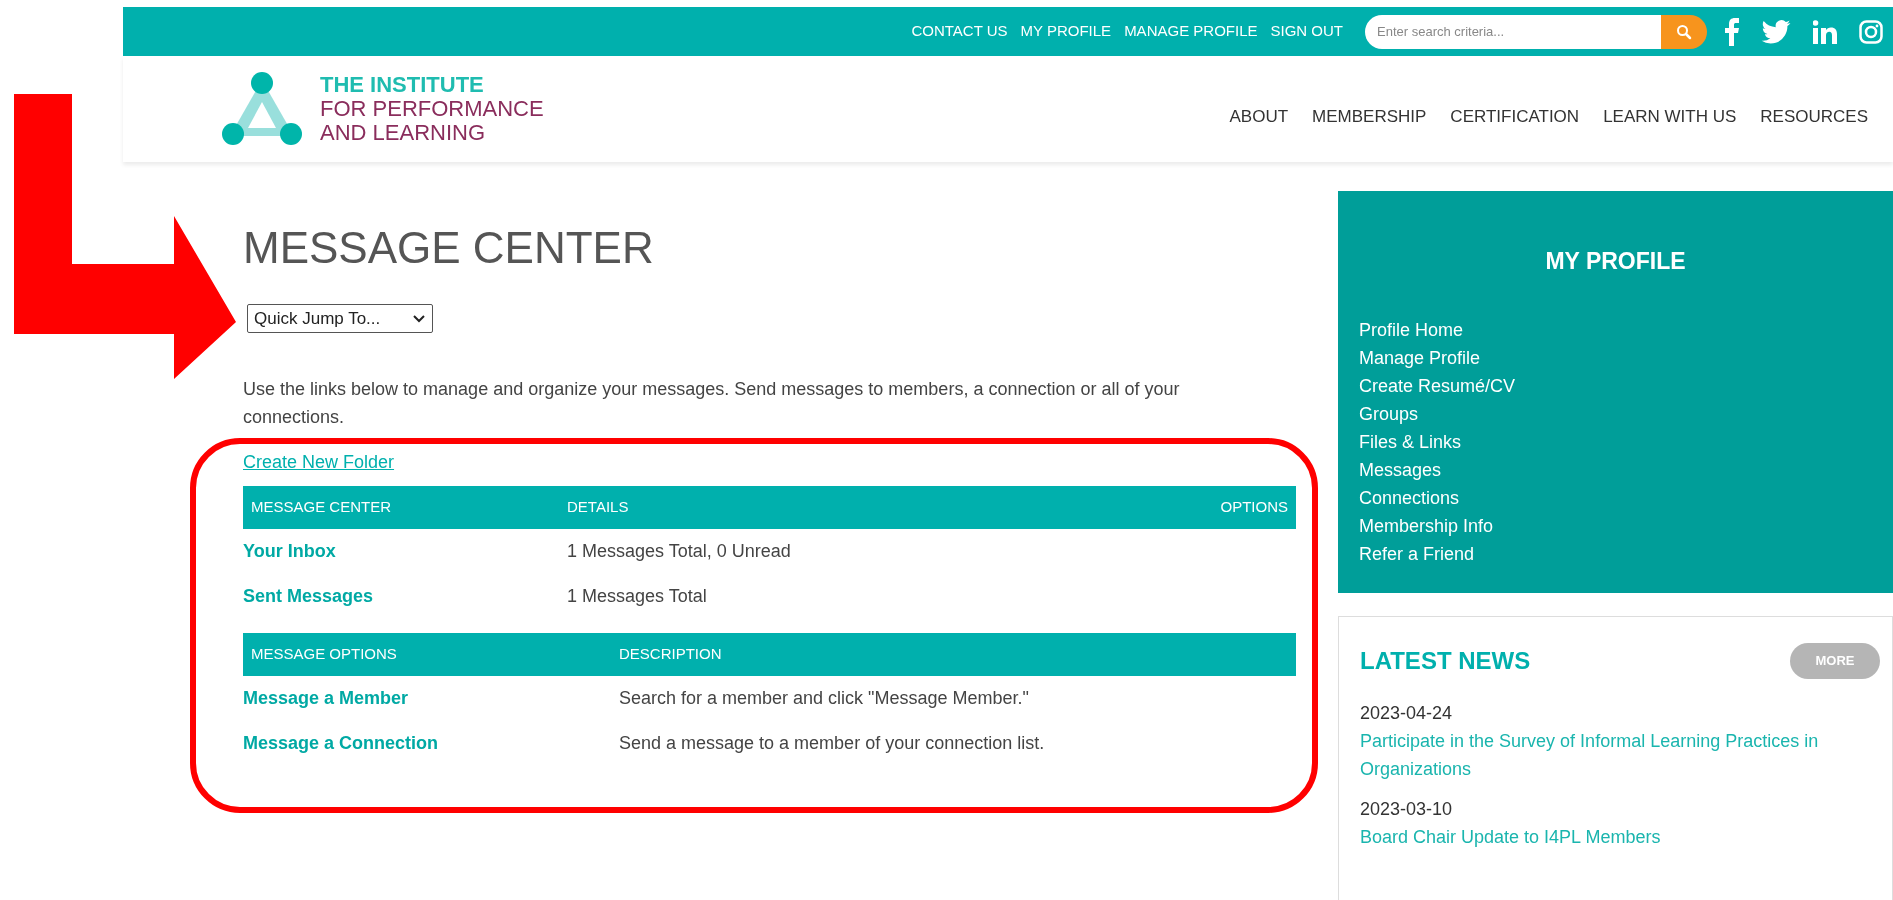 This screenshot has width=1893, height=900. Describe the element at coordinates (289, 551) in the screenshot. I see `folder-link: Your Inbox` at that location.